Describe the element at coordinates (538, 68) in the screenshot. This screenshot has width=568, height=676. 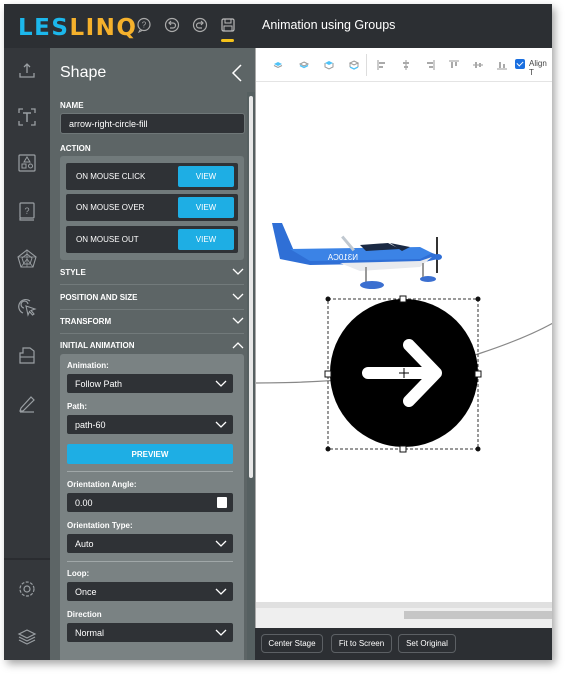
I see `align-label: Align T` at that location.